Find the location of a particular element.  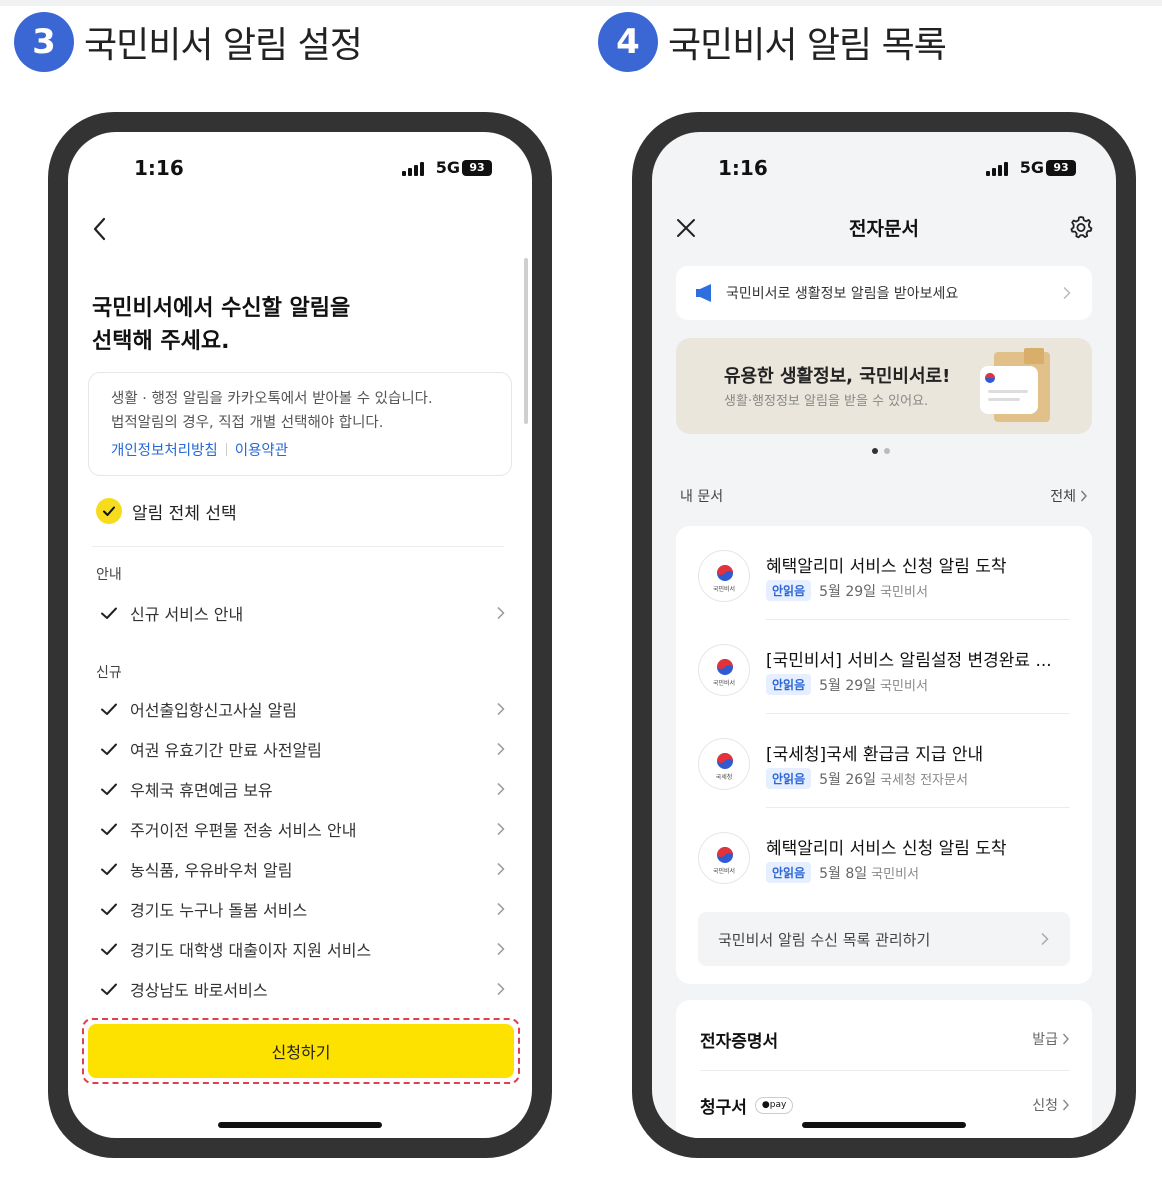

manage-notifications-button: 국민비서 알림 수신 목록 관리하기 is located at coordinates (884, 939).